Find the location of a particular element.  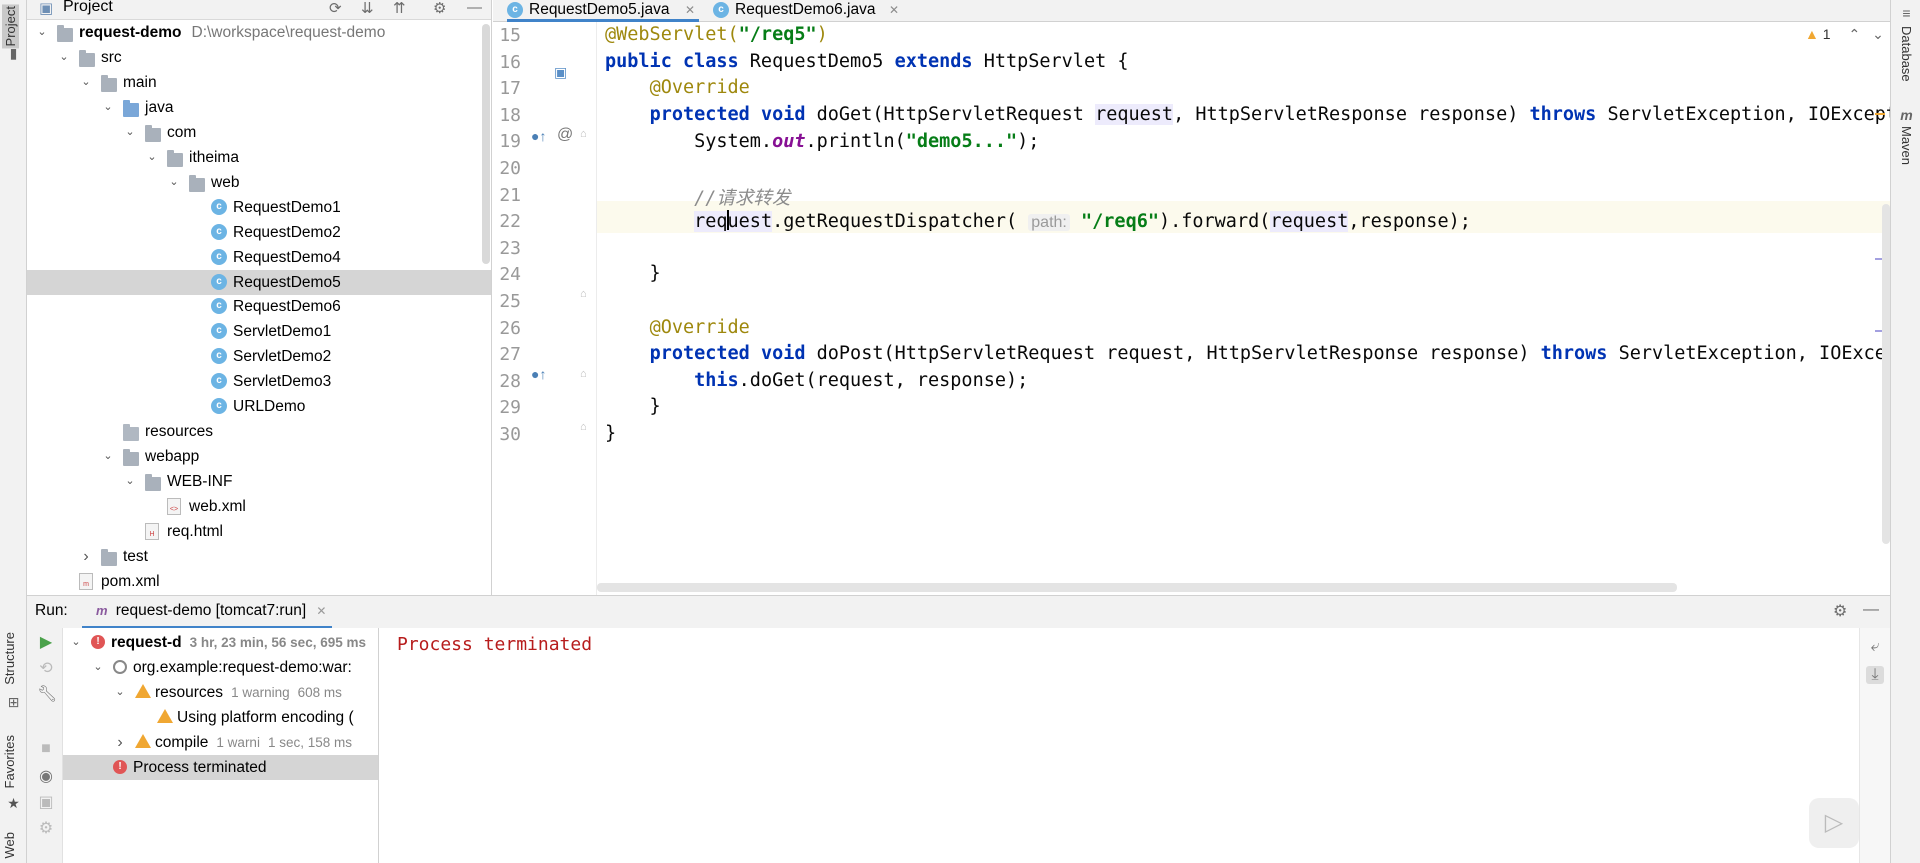

tree-item: ⌄ itheima is located at coordinates (259, 157).